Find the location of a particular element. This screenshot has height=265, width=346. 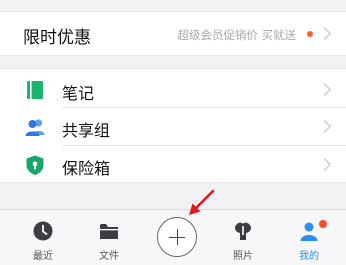

tab-photos: 照片 is located at coordinates (243, 237).